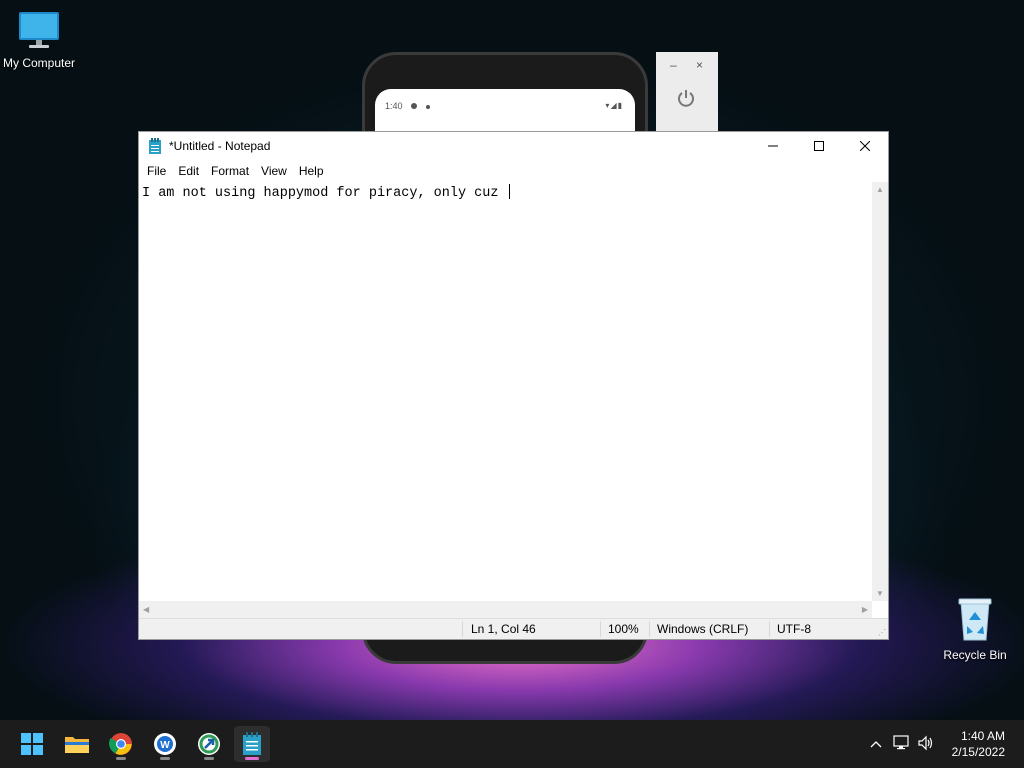 The width and height of the screenshot is (1024, 768). I want to click on title-bar: *Untitled - Notepad, so click(513, 146).